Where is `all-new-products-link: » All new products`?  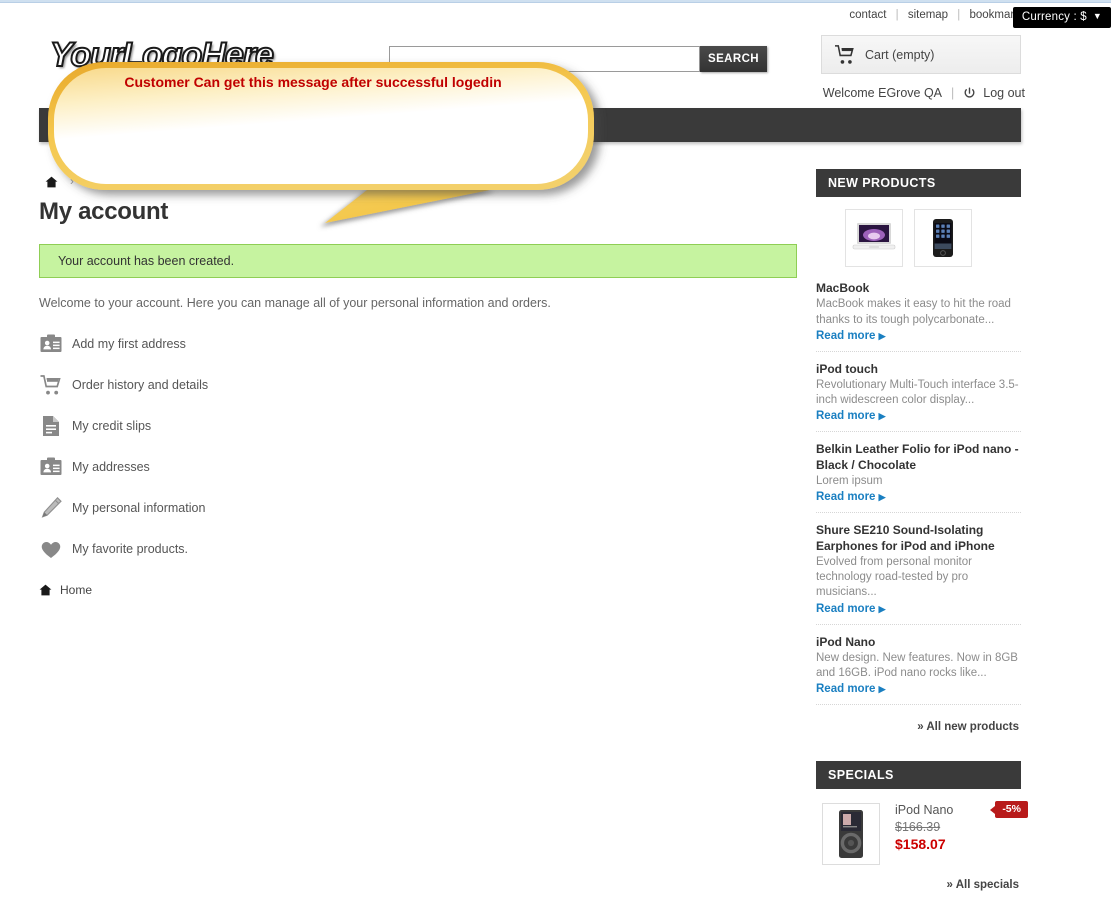
all-new-products-link: » All new products is located at coordinates (918, 731).